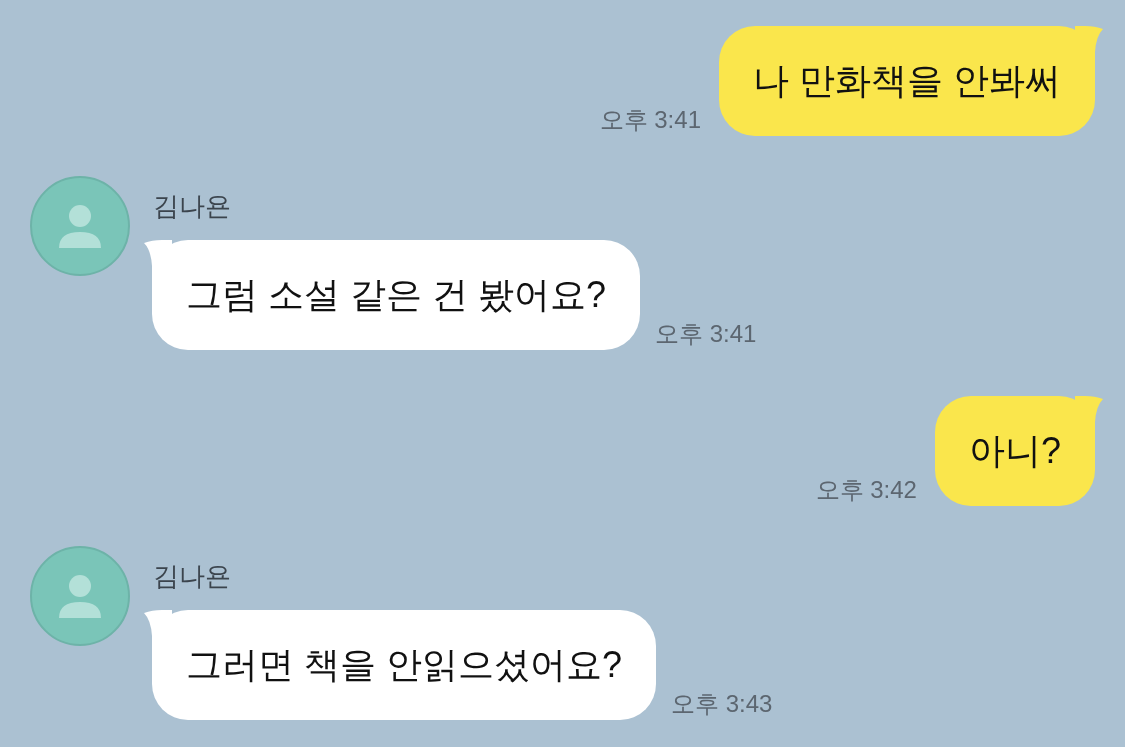  What do you see at coordinates (722, 704) in the screenshot?
I see `message-time: 오후 3:43` at bounding box center [722, 704].